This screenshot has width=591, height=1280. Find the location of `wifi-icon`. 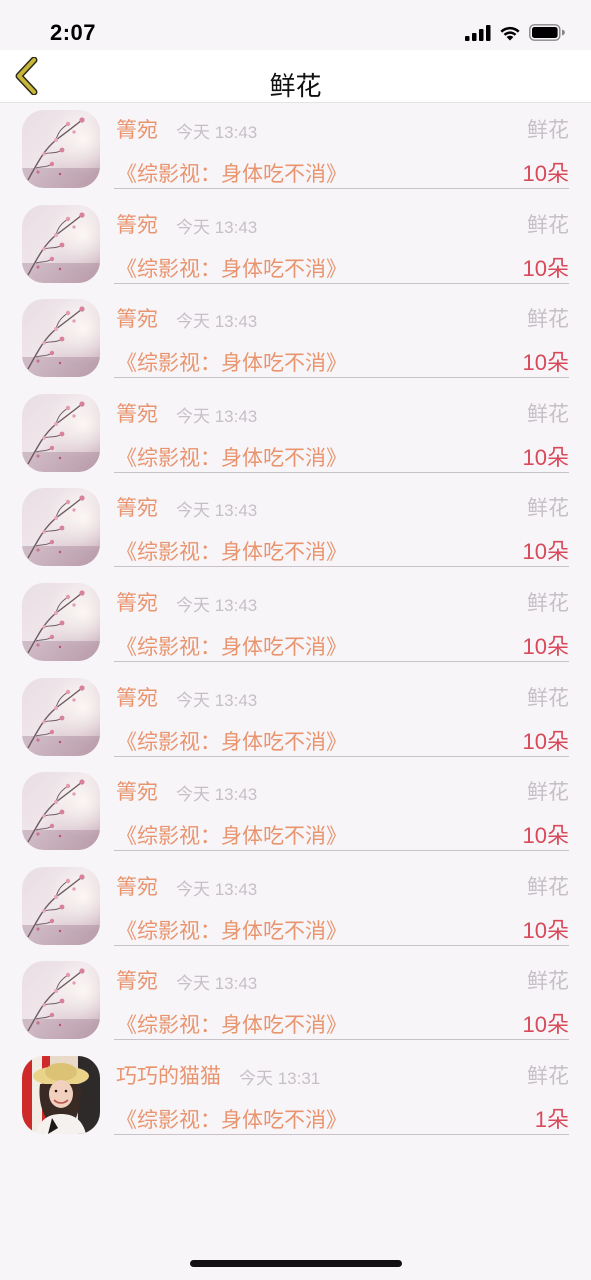

wifi-icon is located at coordinates (510, 33).